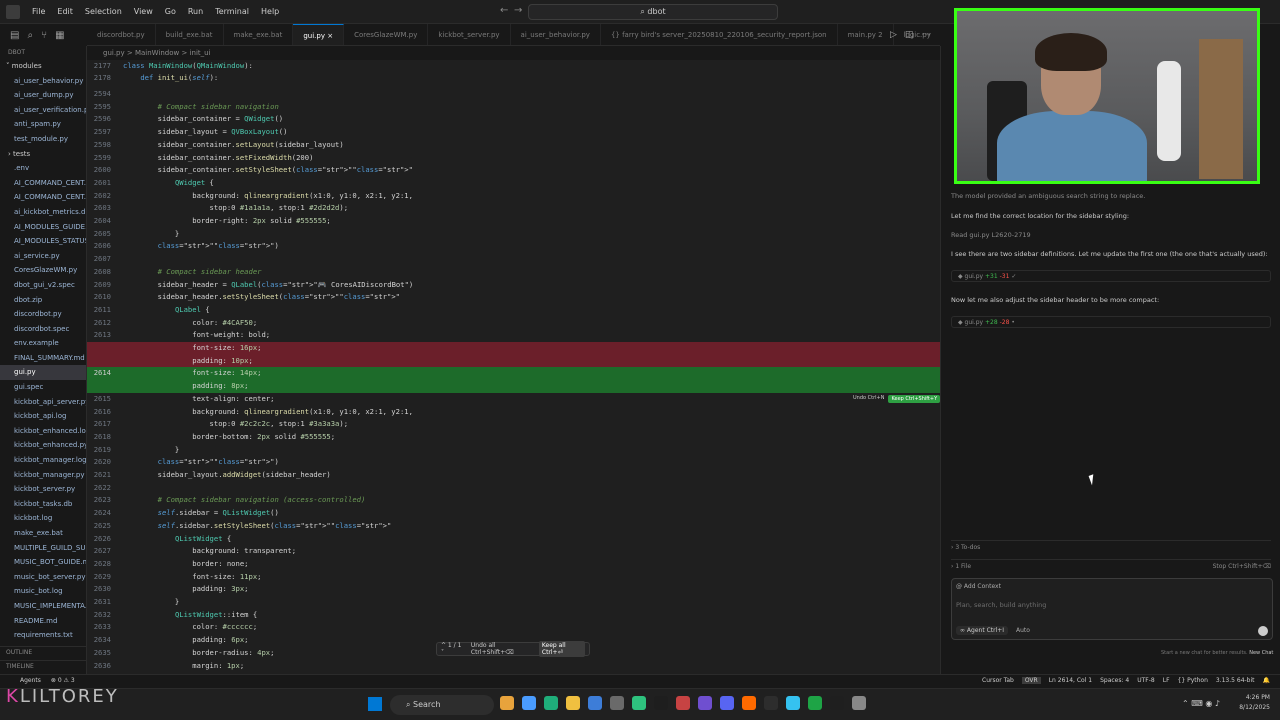  Describe the element at coordinates (143, 11) in the screenshot. I see `menu-view: View` at that location.